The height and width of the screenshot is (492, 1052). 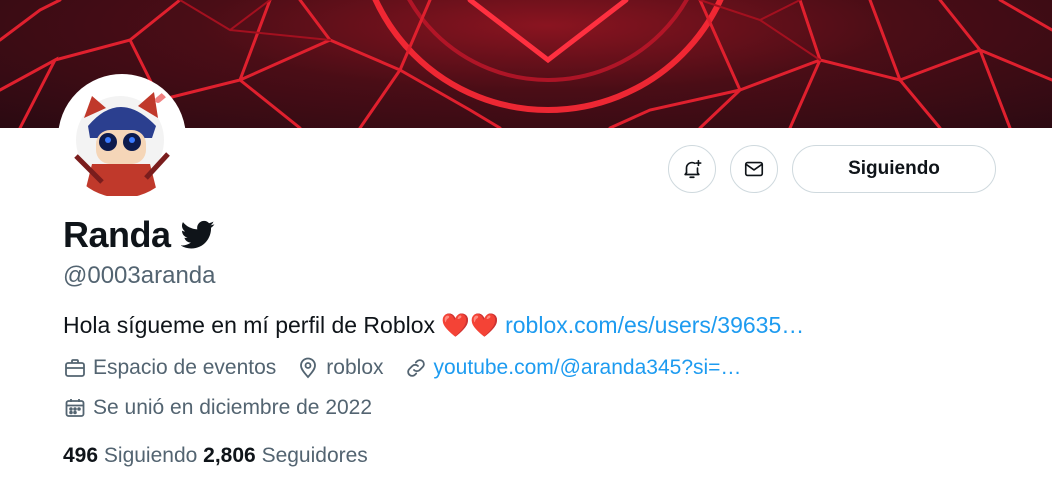 I want to click on following-label: Siguiendo, so click(x=150, y=455).